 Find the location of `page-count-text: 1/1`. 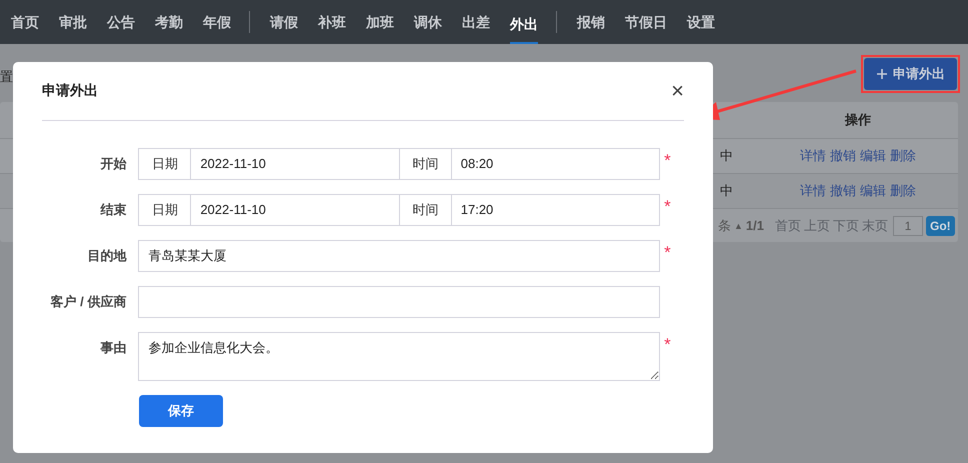

page-count-text: 1/1 is located at coordinates (755, 225).